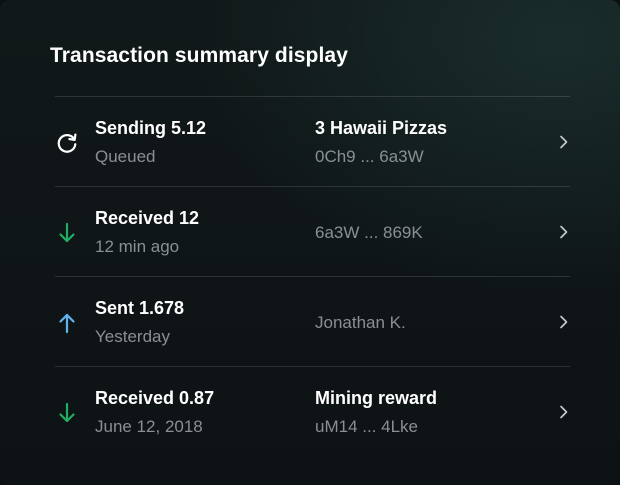 The width and height of the screenshot is (620, 485). Describe the element at coordinates (381, 128) in the screenshot. I see `counterparty-name: 3 Hawaii Pizzas` at that location.